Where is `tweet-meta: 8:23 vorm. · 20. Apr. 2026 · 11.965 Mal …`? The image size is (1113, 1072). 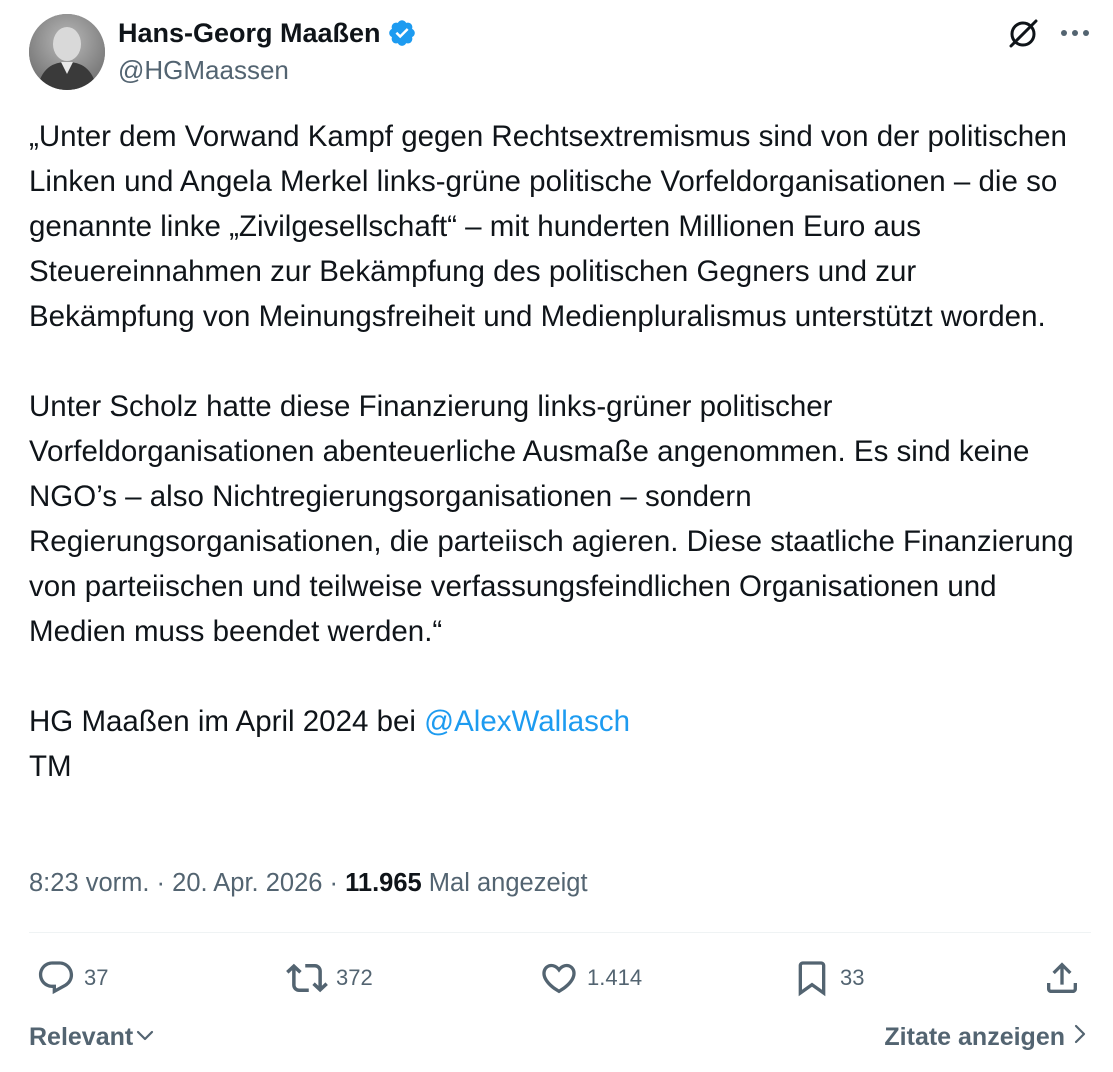 tweet-meta: 8:23 vorm. · 20. Apr. 2026 · 11.965 Mal … is located at coordinates (308, 883).